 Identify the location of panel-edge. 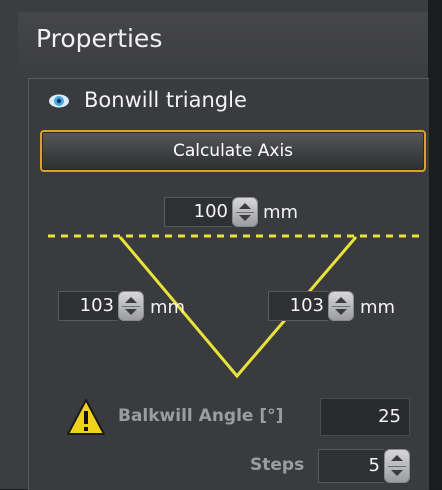
(435, 244).